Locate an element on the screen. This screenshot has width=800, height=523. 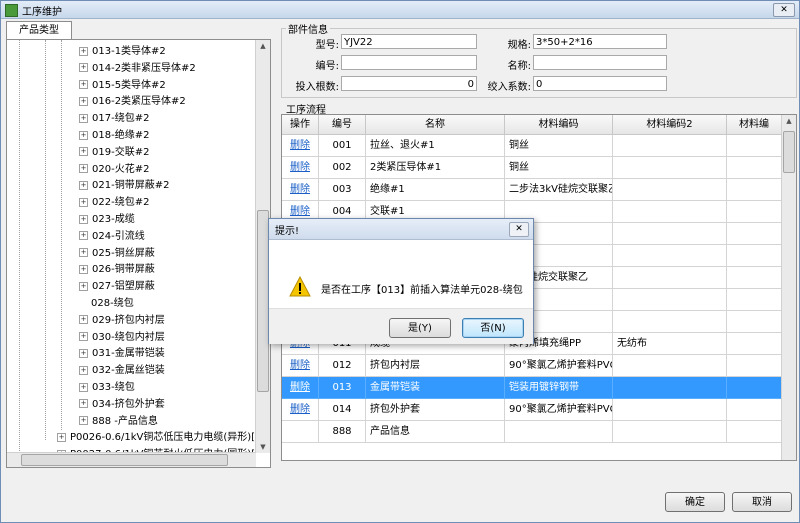
tree-node: +030-绕包内衬层 is located at coordinates (122, 337).